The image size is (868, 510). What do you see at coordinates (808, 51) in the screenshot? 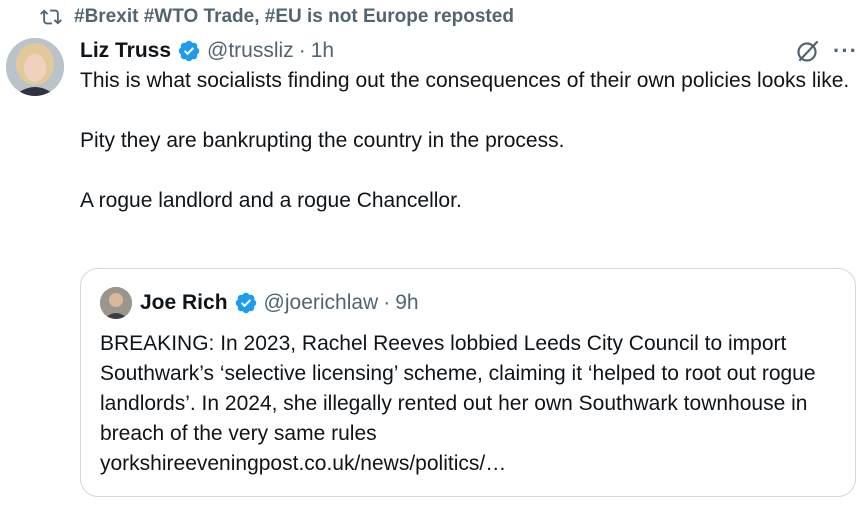
I see `grok-icon` at bounding box center [808, 51].